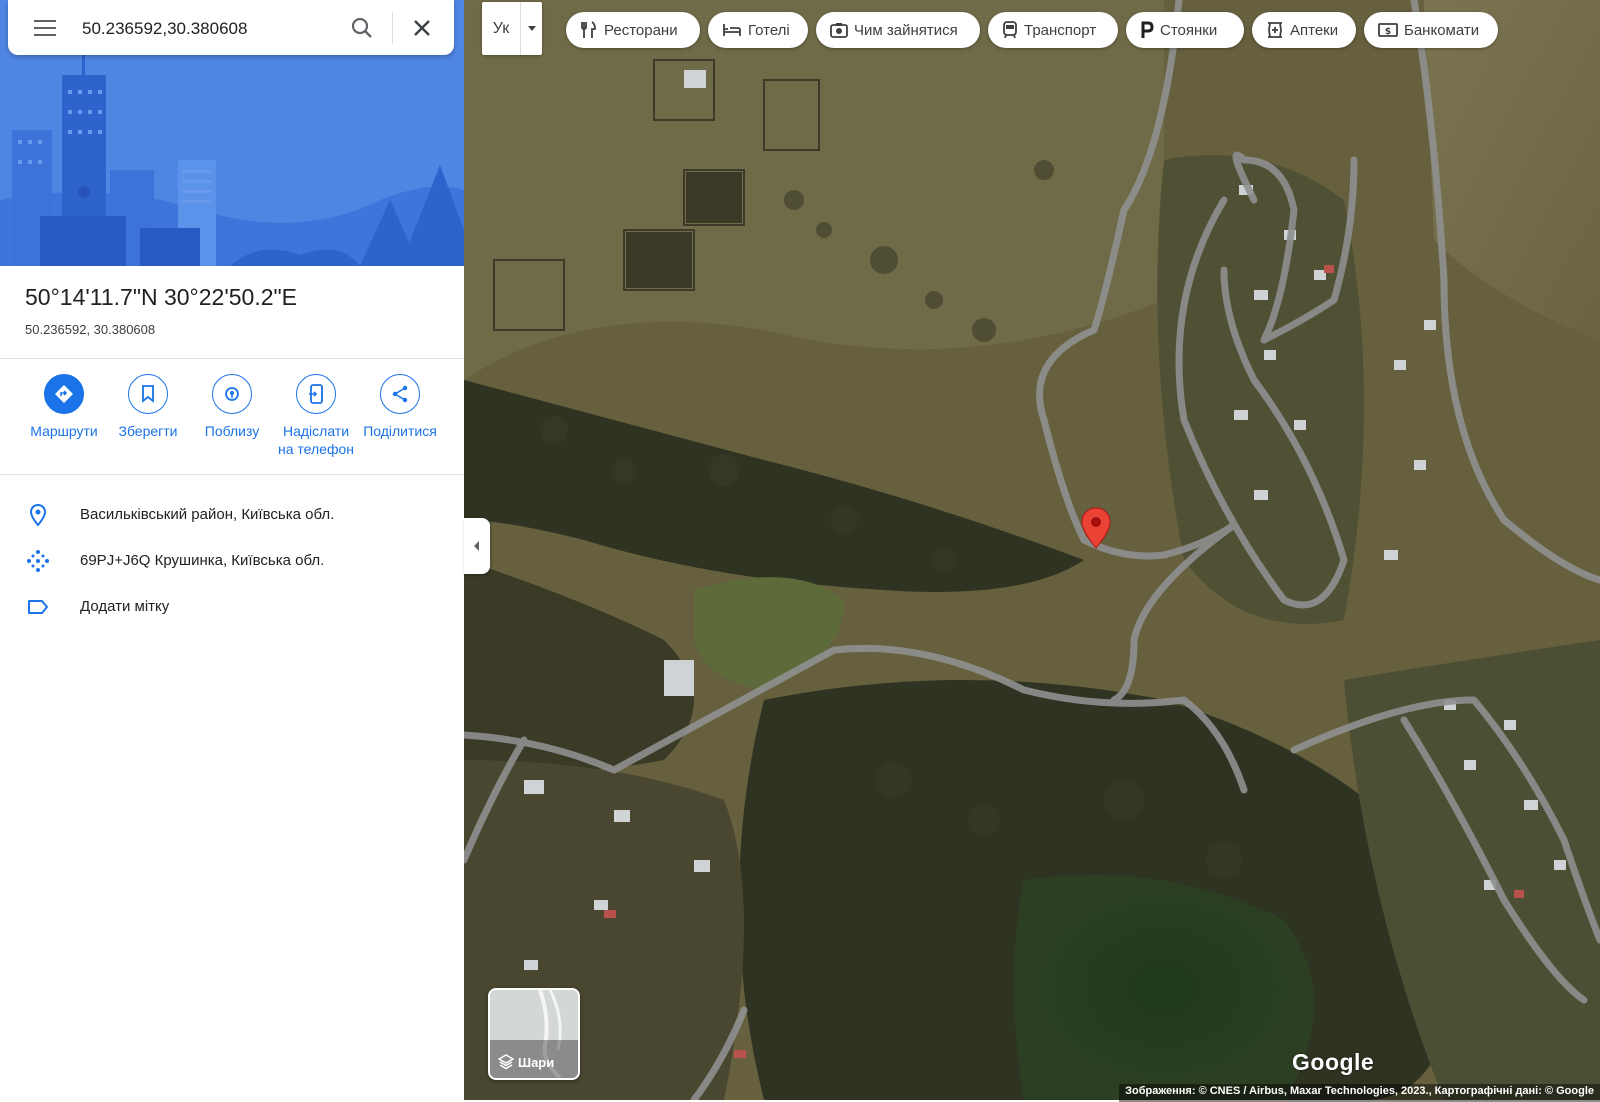 The height and width of the screenshot is (1102, 1600). I want to click on info-text: Додати мітку, so click(125, 606).